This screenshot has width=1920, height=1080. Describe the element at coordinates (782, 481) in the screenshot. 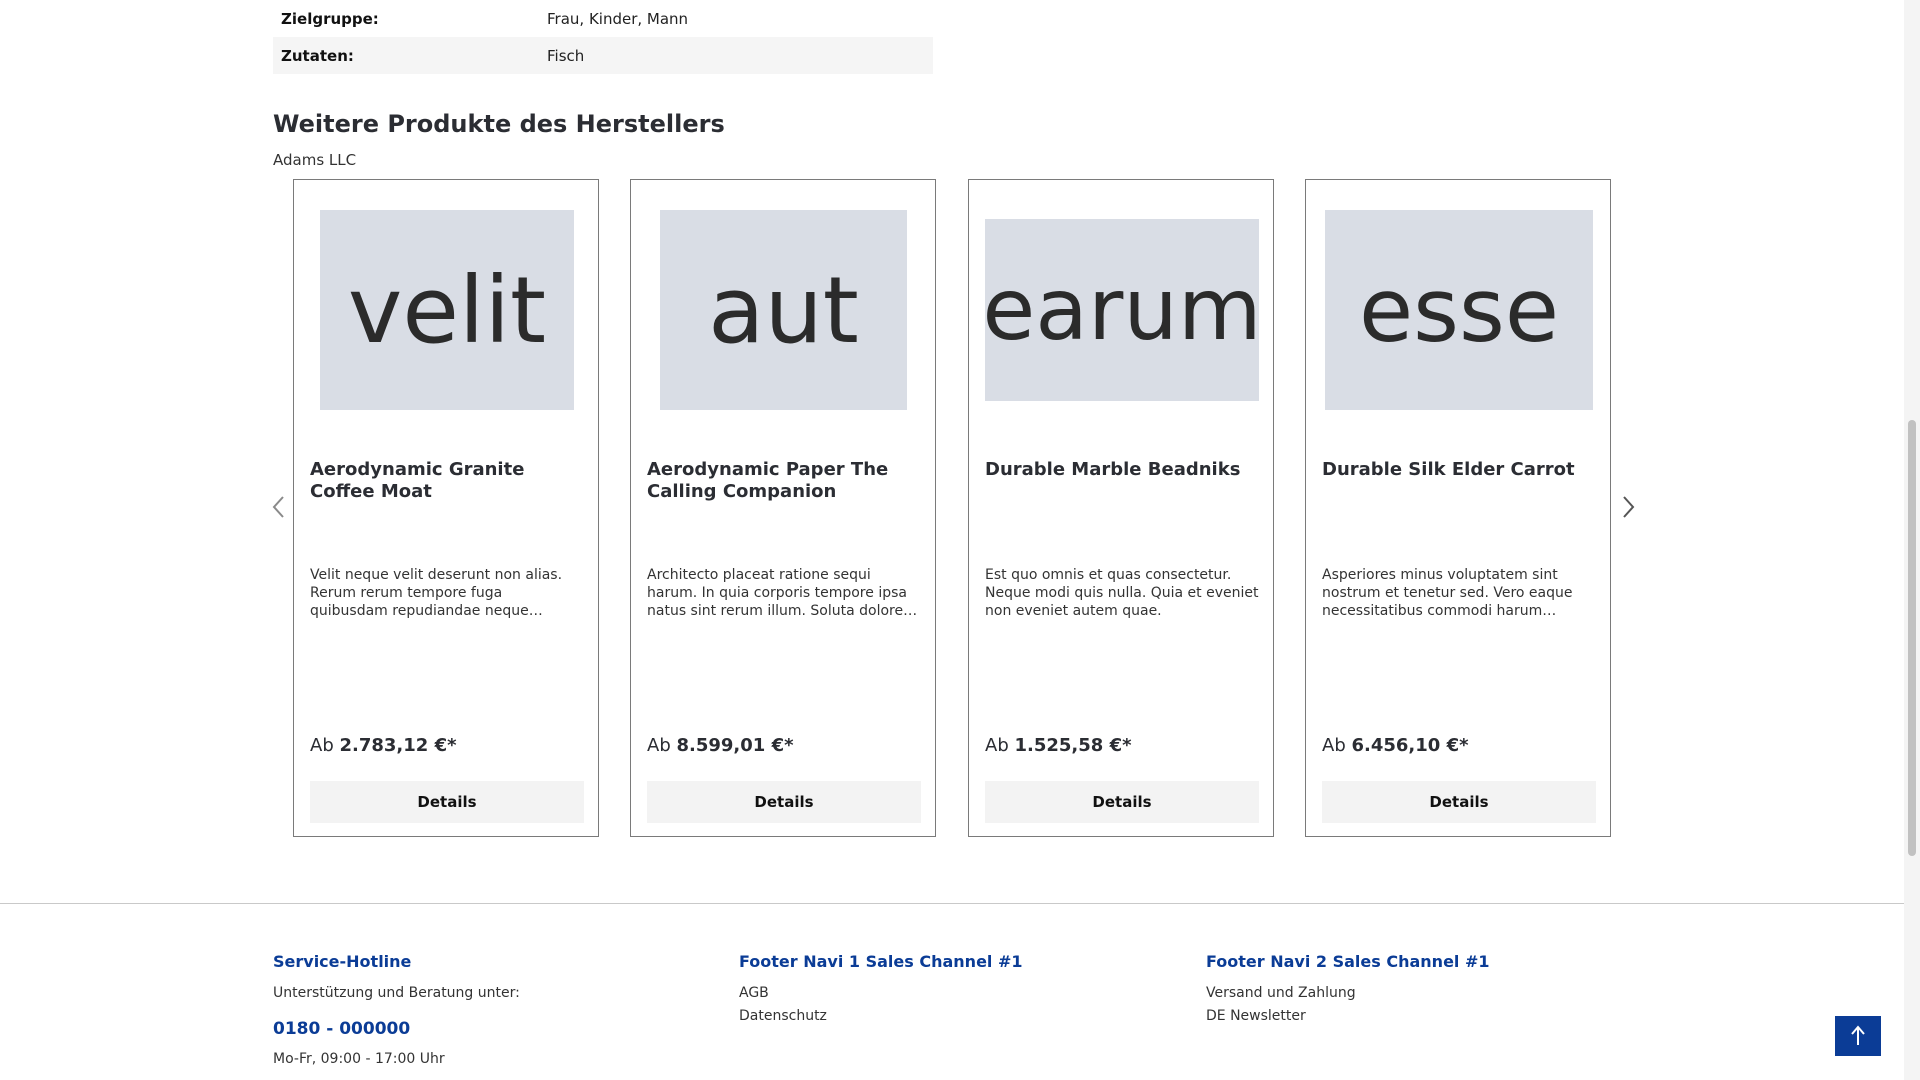

I see `product-name: Aerodynamic Paper The Calling Companion` at that location.